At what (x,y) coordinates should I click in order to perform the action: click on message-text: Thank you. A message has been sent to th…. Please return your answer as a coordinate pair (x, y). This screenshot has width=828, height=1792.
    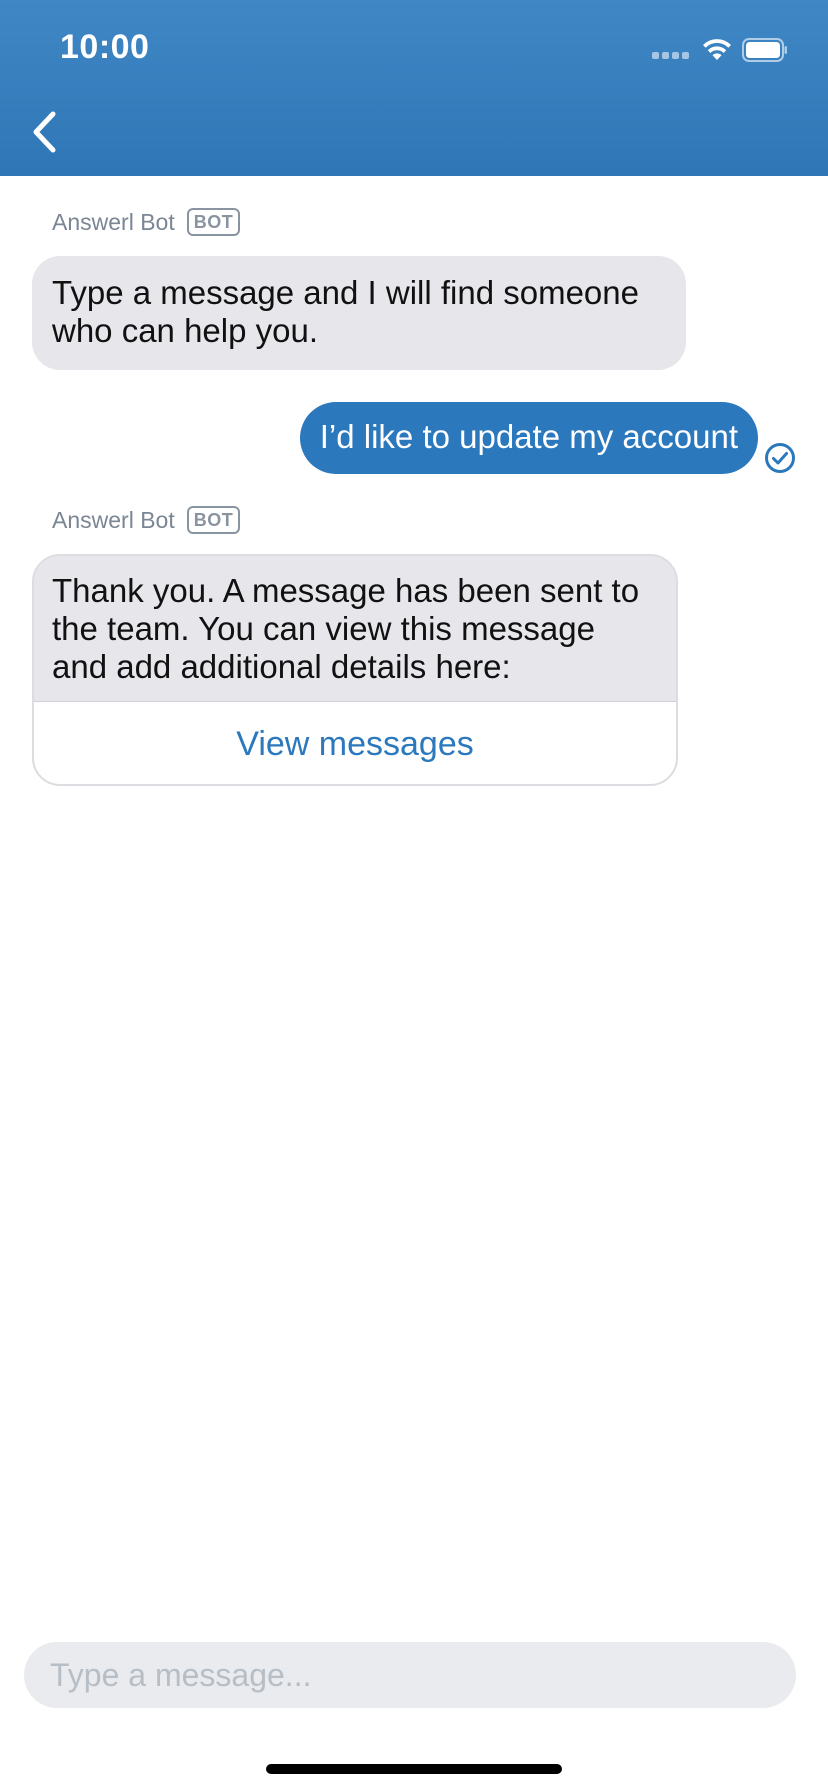
    Looking at the image, I should click on (355, 629).